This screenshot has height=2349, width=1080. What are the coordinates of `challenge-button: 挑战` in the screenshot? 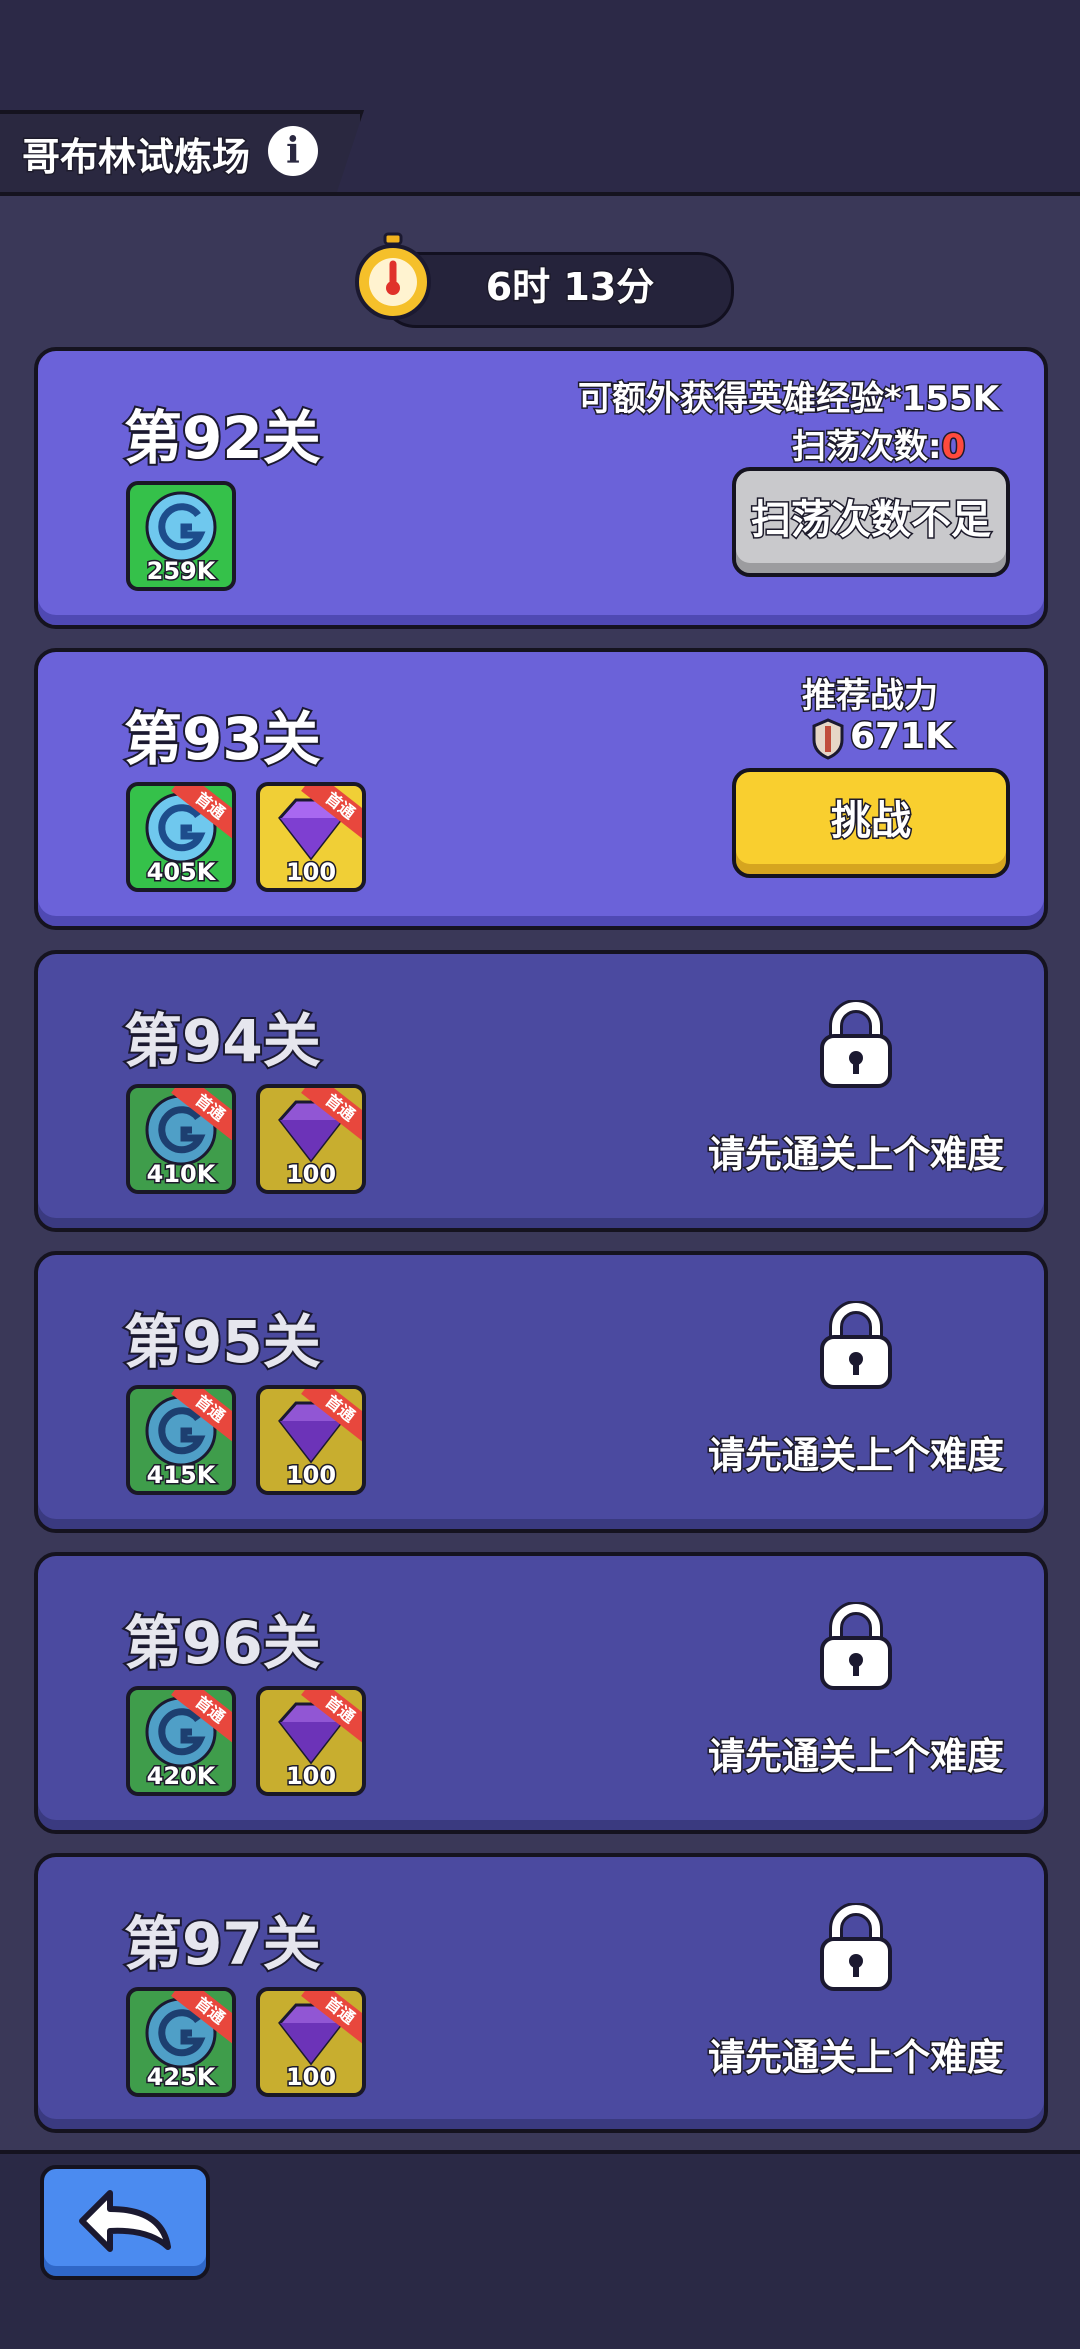 It's located at (871, 823).